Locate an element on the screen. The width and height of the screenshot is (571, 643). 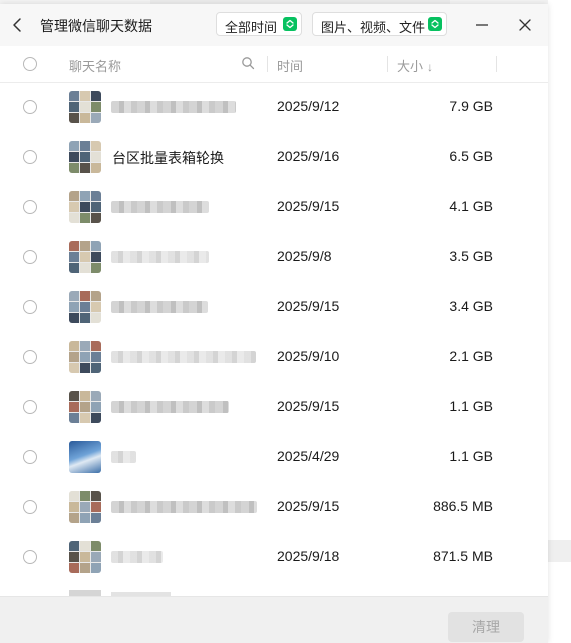
chat-size: 7.9 GB is located at coordinates (471, 106).